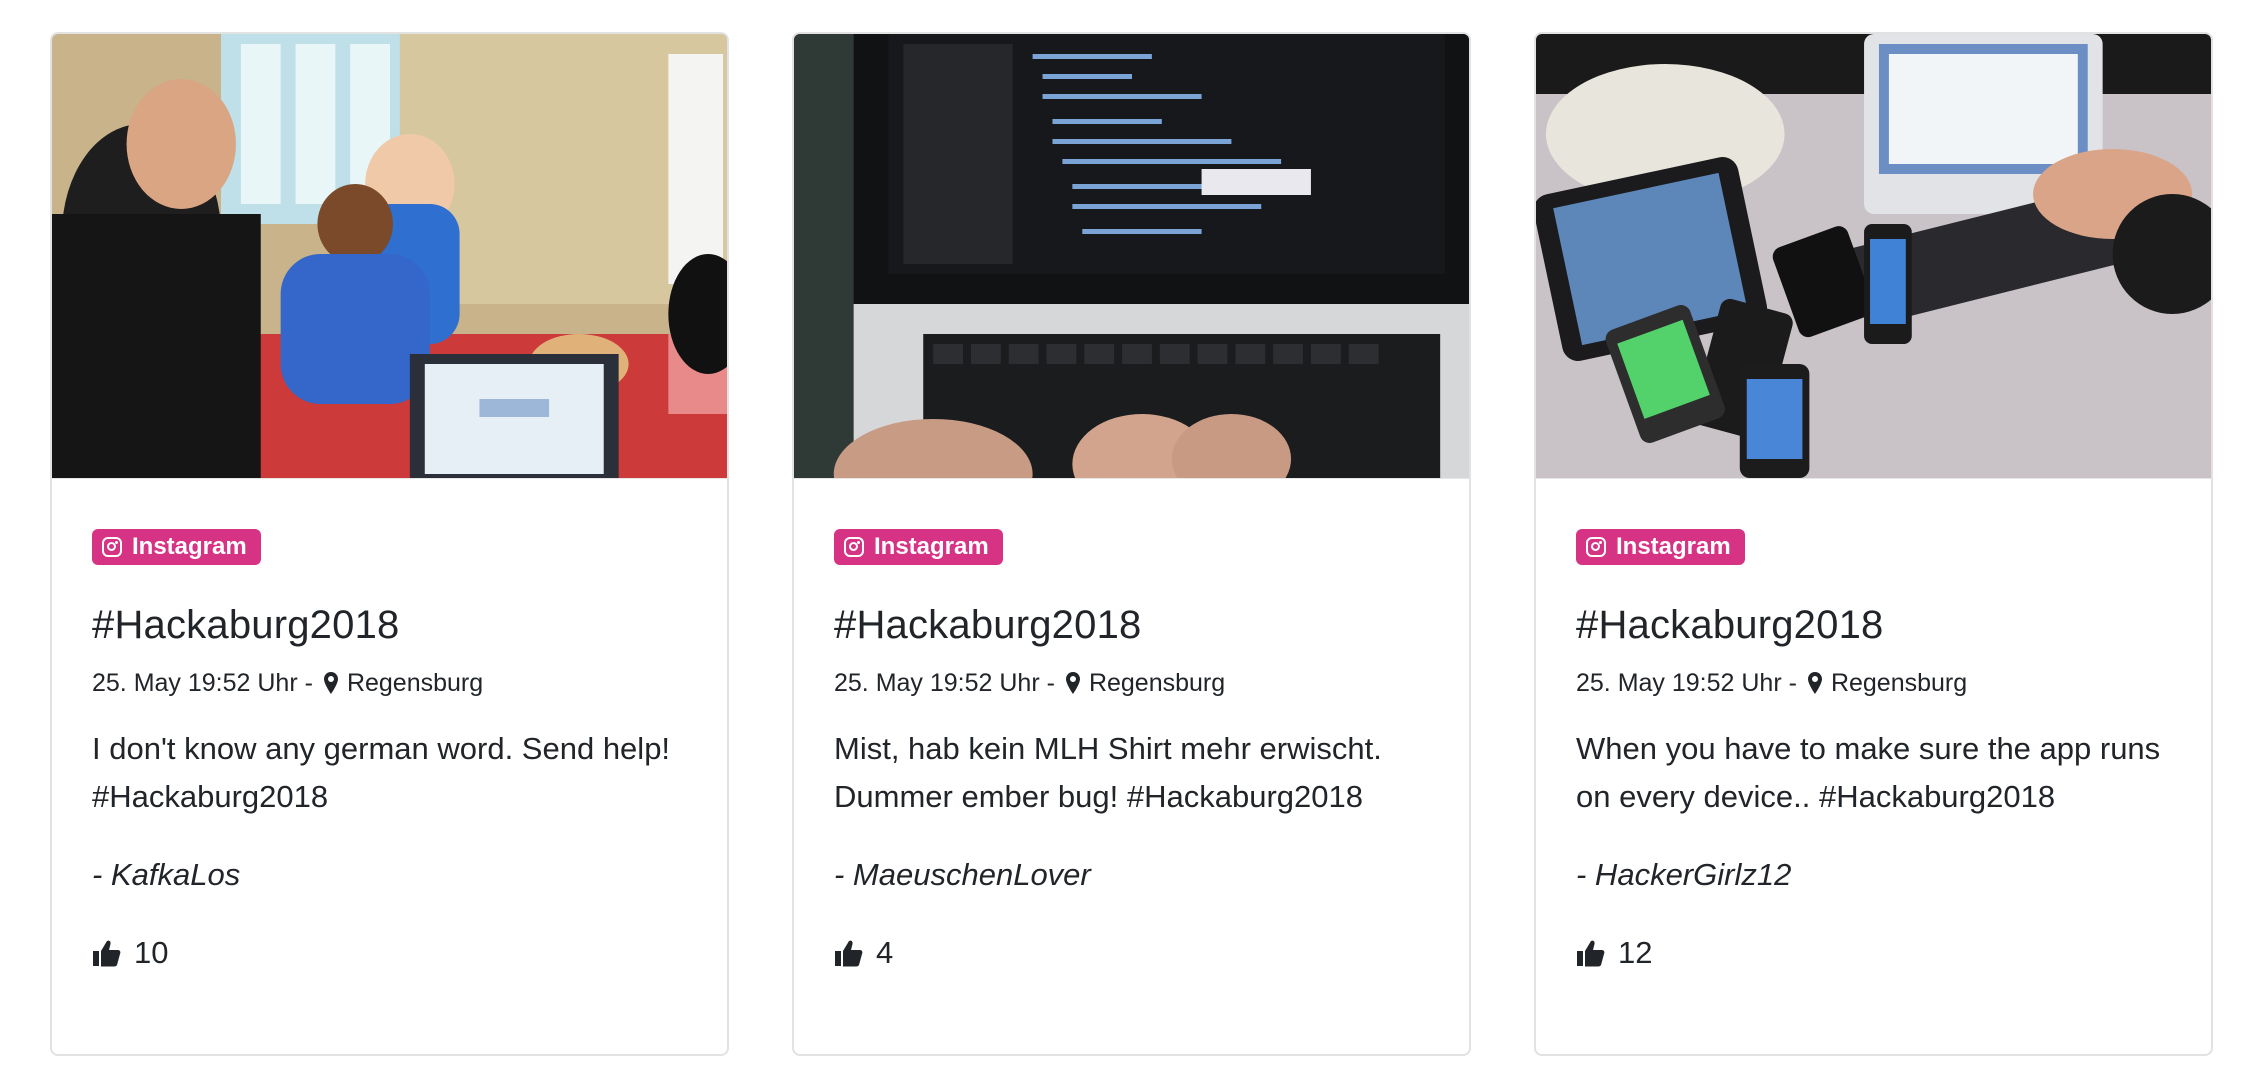 This screenshot has width=2262, height=1076. I want to click on like-count: 10, so click(151, 952).